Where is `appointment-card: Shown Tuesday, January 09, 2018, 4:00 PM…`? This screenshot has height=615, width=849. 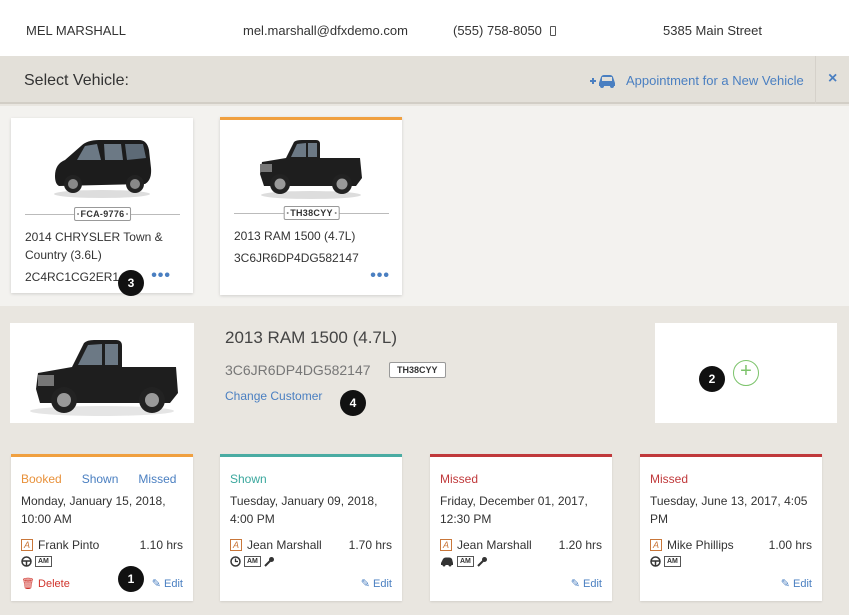 appointment-card: Shown Tuesday, January 09, 2018, 4:00 PM… is located at coordinates (311, 527).